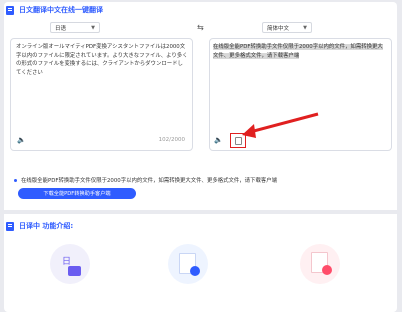 Image resolution: width=402 pixels, height=312 pixels. I want to click on chat-bubble-icon, so click(74, 271).